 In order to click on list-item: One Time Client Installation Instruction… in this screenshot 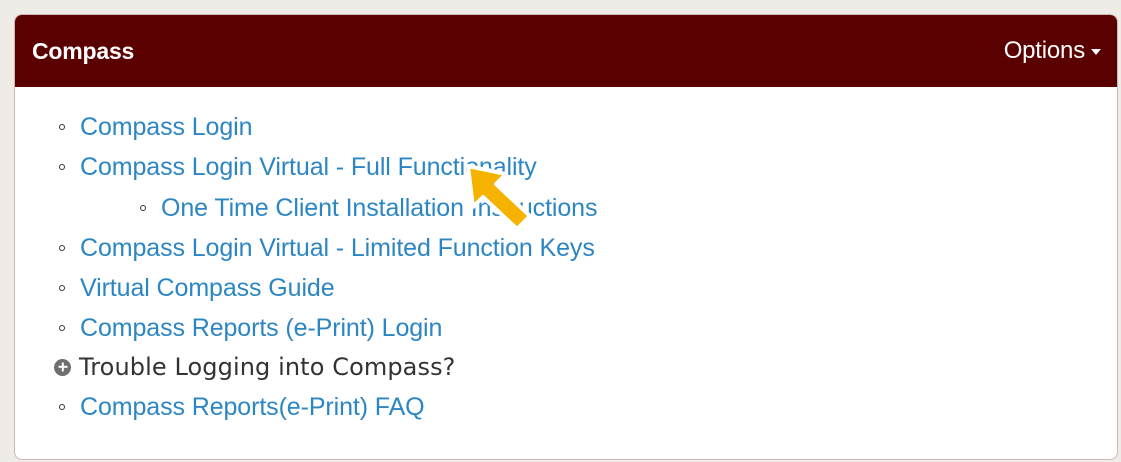, I will do `click(306, 208)`.